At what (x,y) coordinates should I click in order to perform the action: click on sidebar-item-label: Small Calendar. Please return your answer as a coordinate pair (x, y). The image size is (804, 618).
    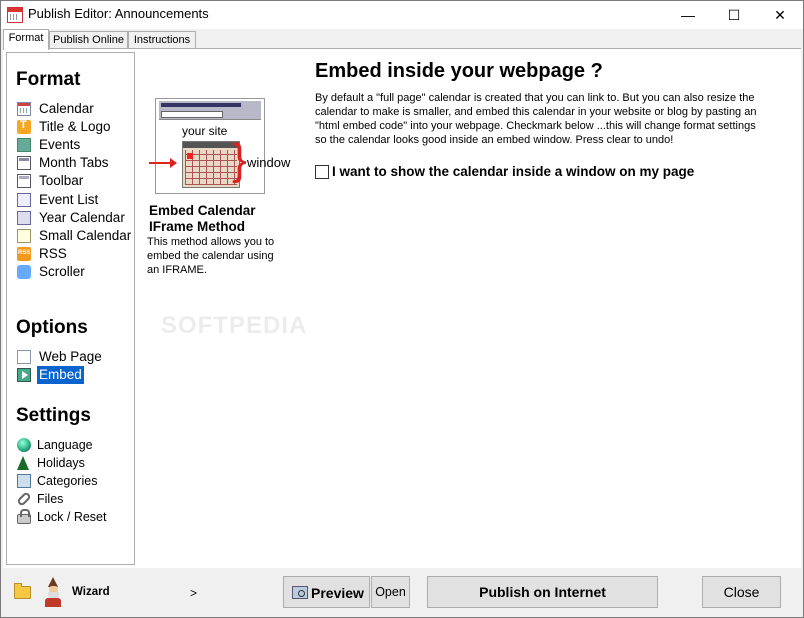
    Looking at the image, I should click on (85, 235).